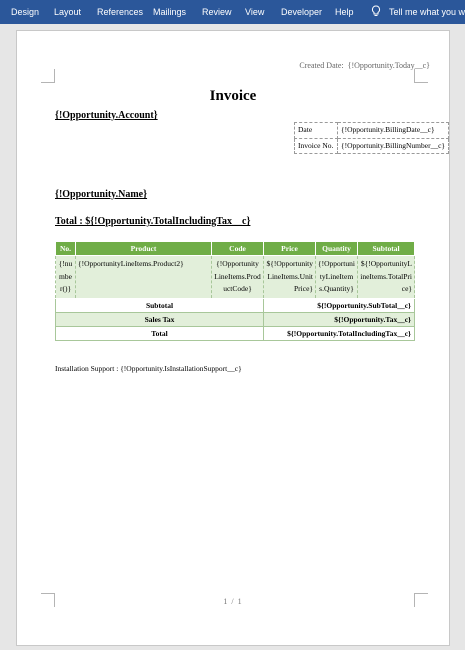 This screenshot has height=650, width=465. I want to click on table-header-row: No. Product Code Price Quantity Subtotal, so click(235, 248).